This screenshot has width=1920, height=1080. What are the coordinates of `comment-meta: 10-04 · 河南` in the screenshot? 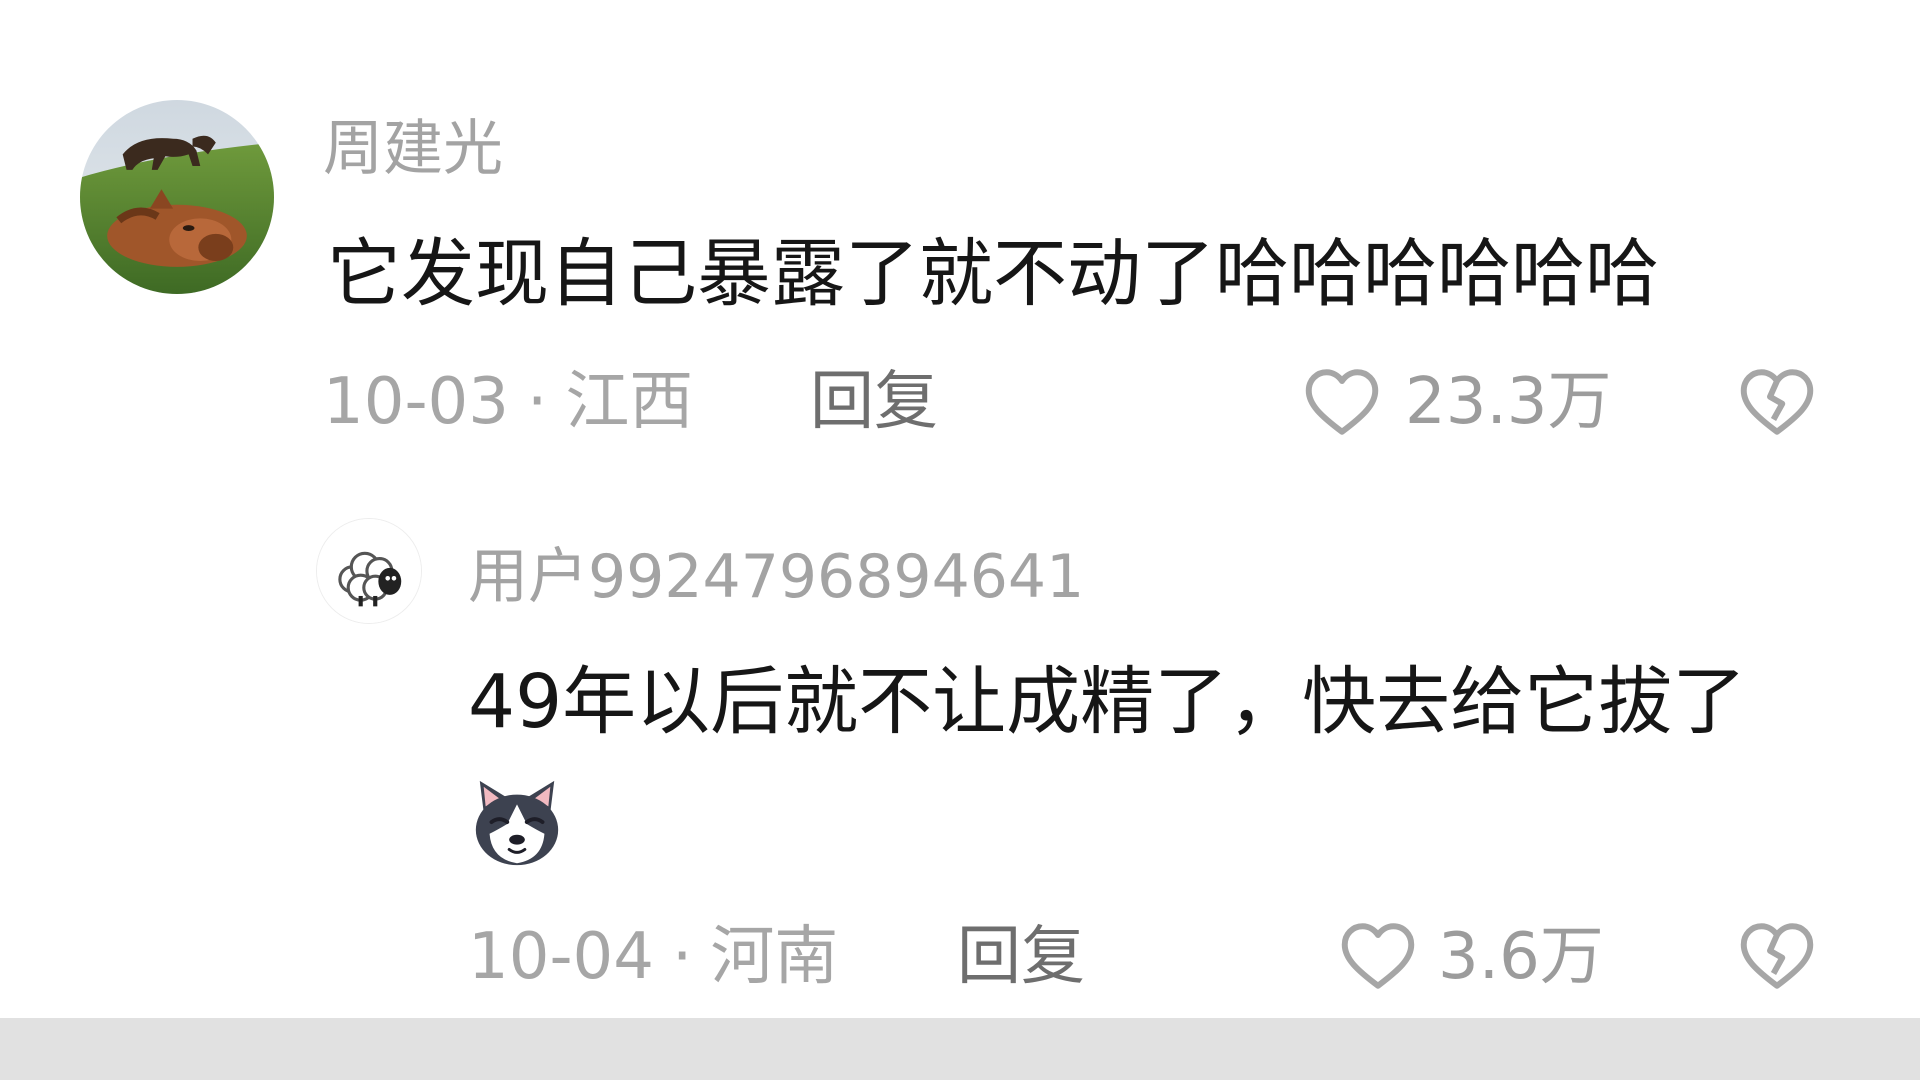 It's located at (653, 957).